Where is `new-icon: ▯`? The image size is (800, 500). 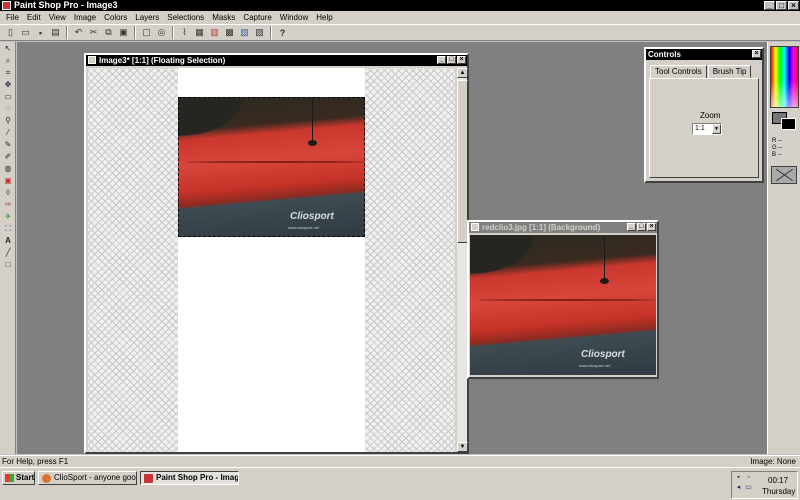 new-icon: ▯ is located at coordinates (10, 32).